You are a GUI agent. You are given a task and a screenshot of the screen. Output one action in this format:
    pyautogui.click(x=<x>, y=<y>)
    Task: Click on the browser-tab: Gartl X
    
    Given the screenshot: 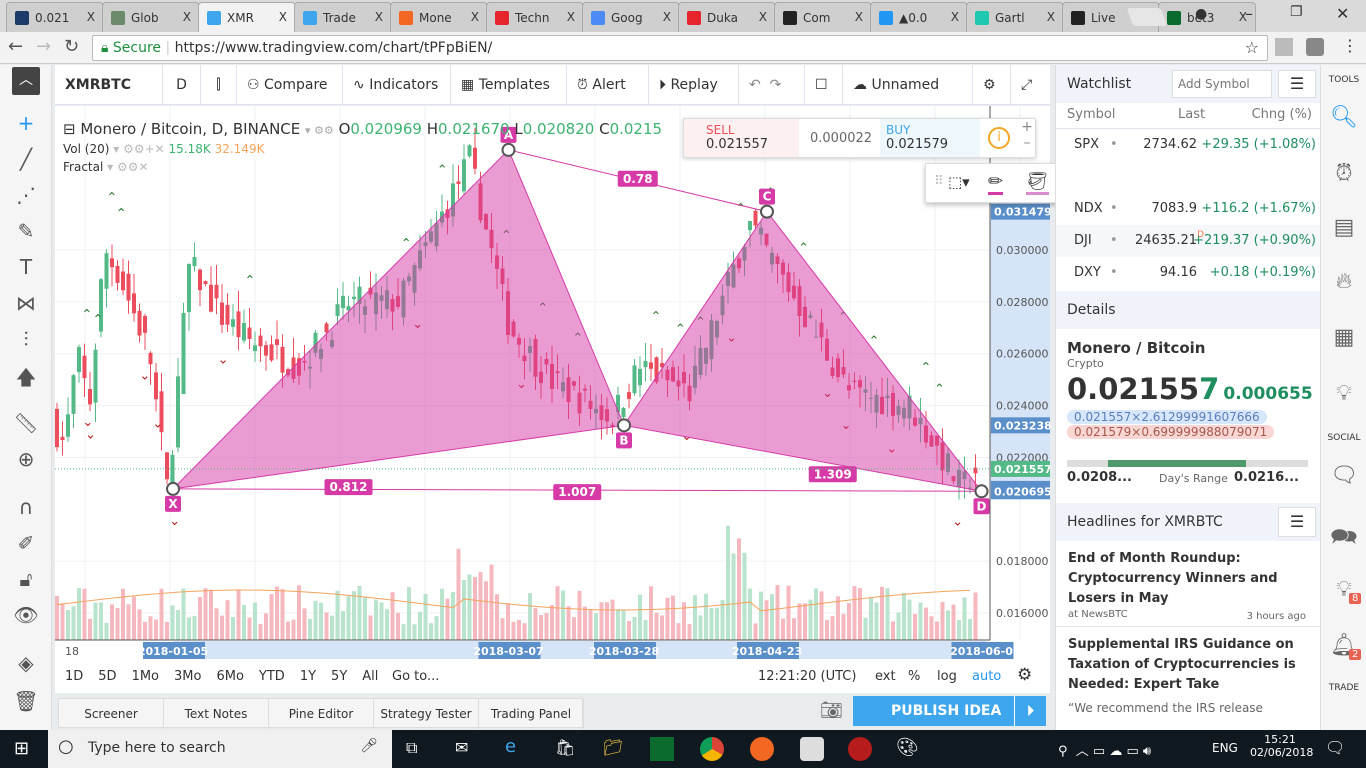 What is the action you would take?
    pyautogui.click(x=1015, y=17)
    